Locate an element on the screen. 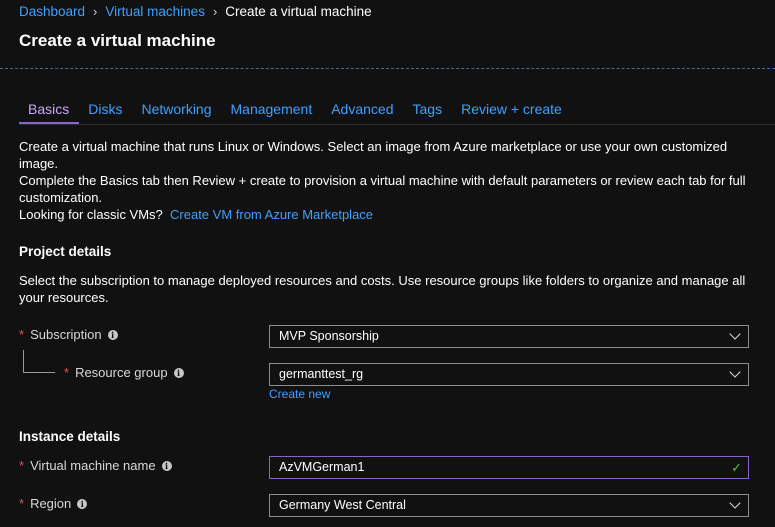 Image resolution: width=775 pixels, height=527 pixels. tab-basics: Basics is located at coordinates (49, 111).